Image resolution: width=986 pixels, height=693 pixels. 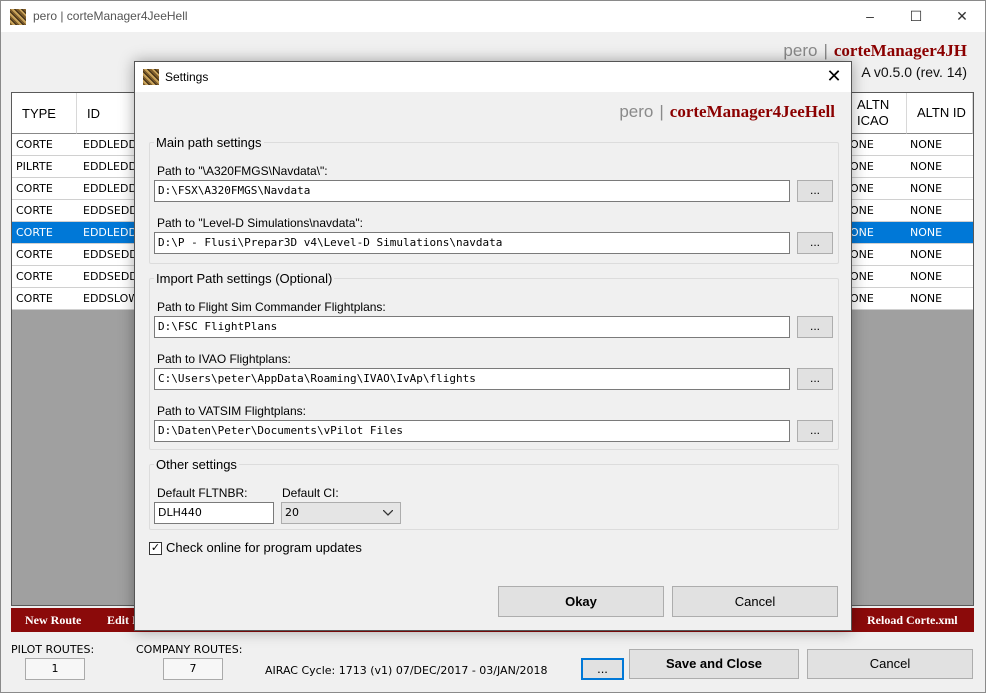 I want to click on edit-button: Edit I, so click(x=122, y=620).